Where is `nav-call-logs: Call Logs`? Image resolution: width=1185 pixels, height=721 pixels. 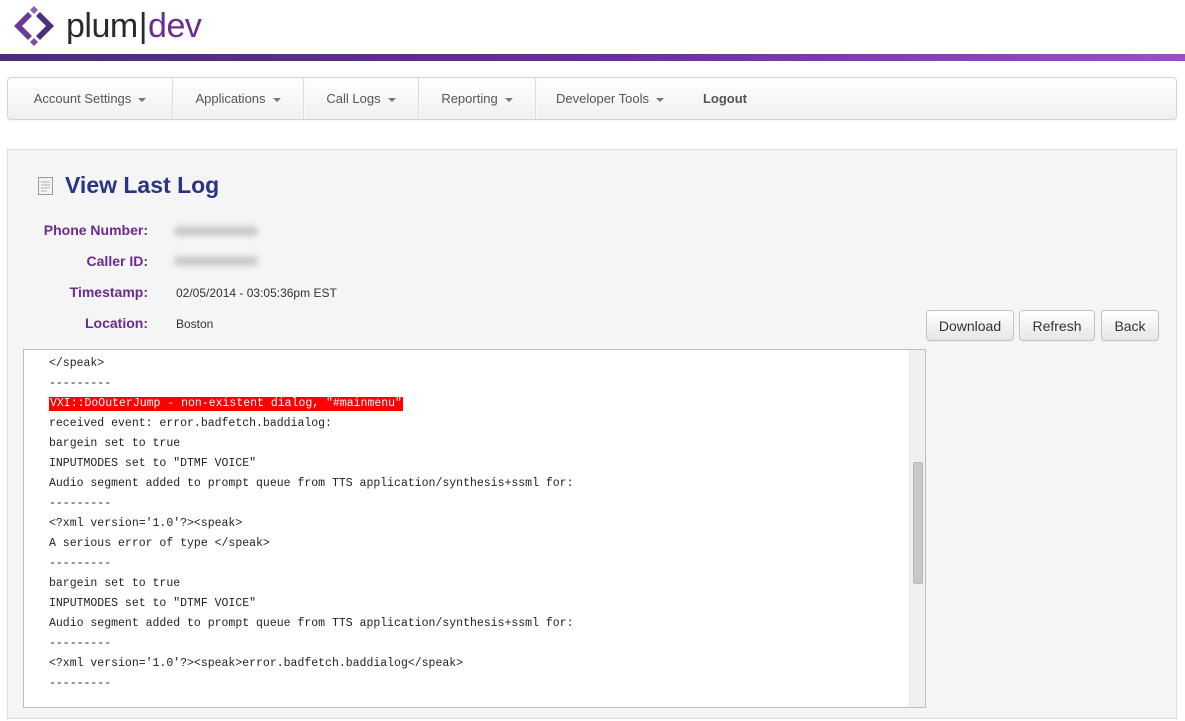 nav-call-logs: Call Logs is located at coordinates (361, 98).